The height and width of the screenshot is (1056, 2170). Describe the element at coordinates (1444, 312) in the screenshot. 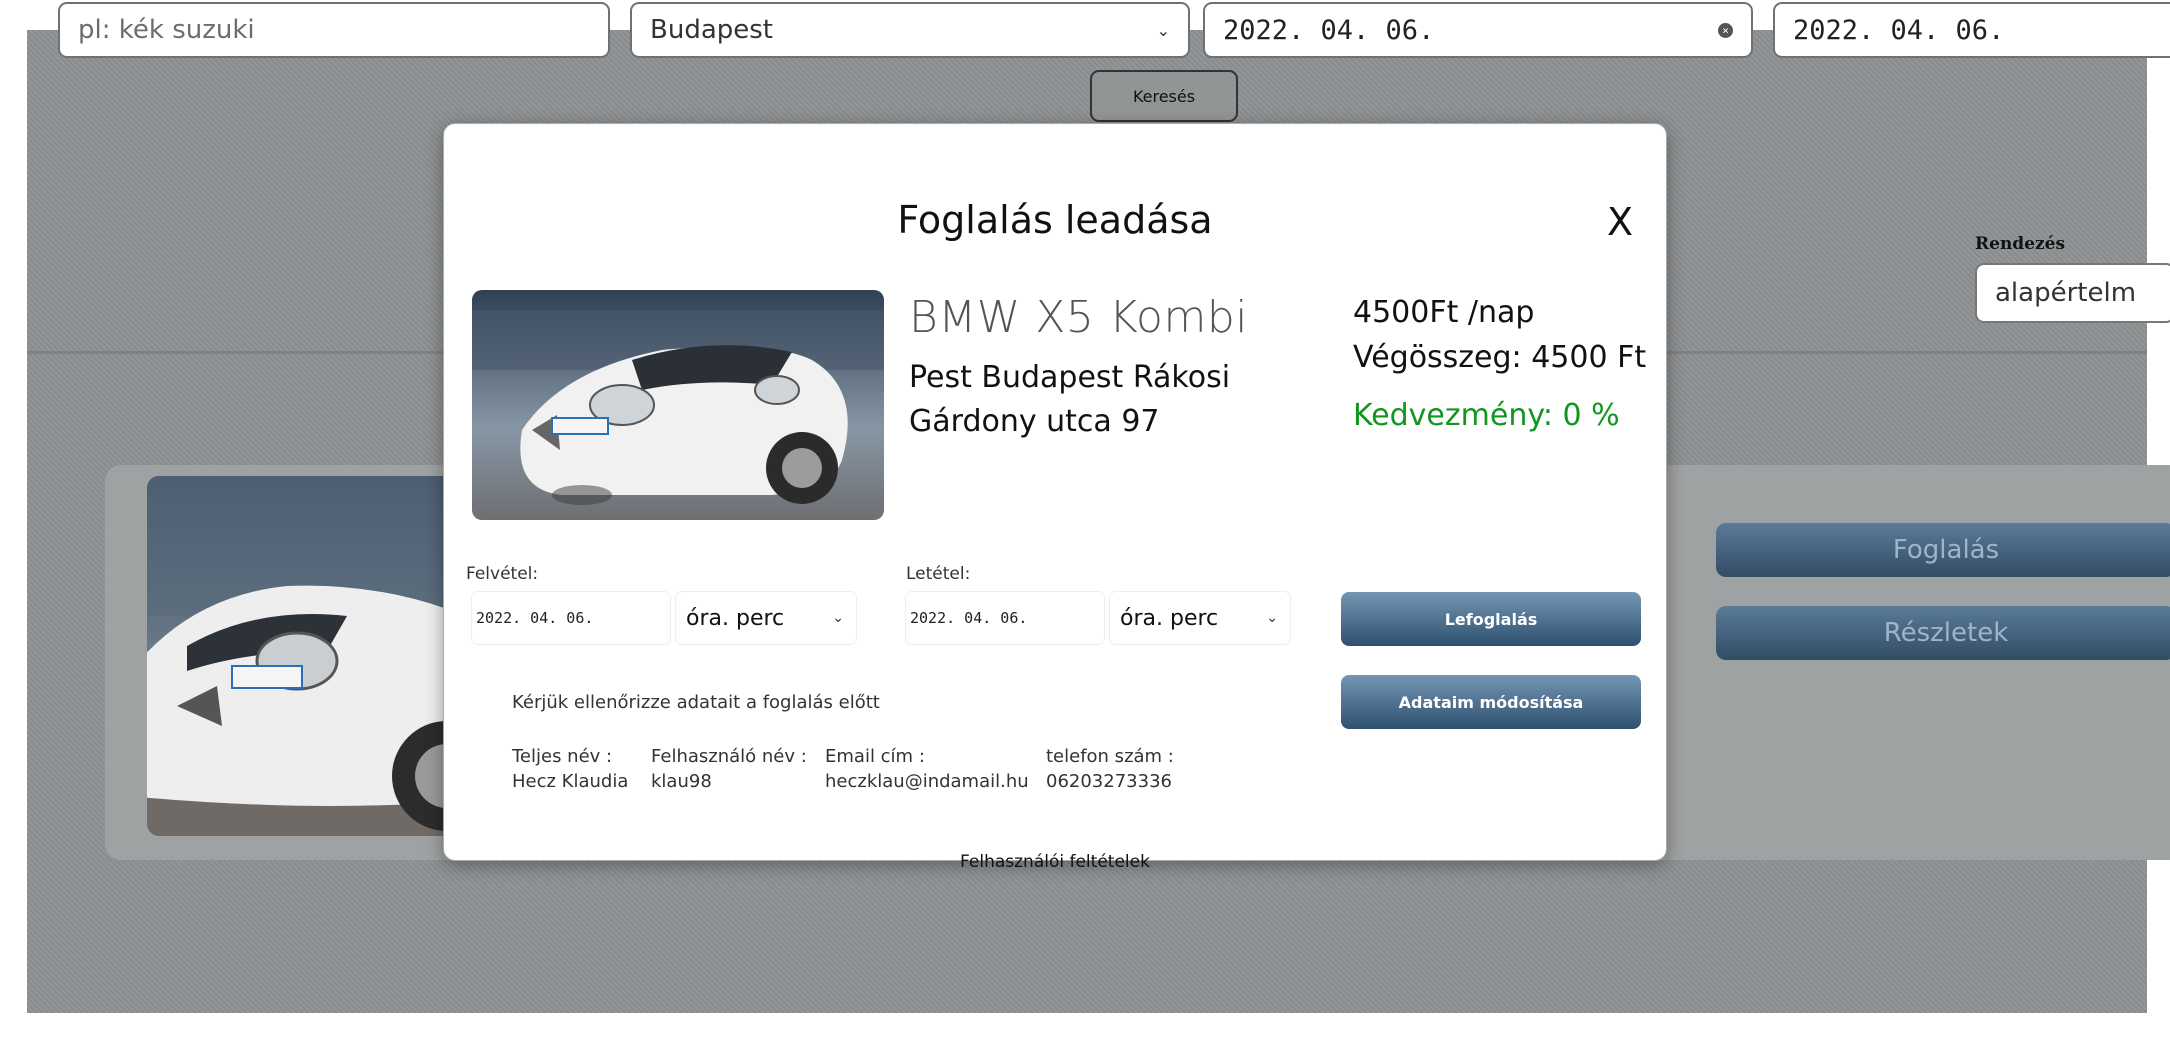

I see `daily-price: 4500Ft /nap` at that location.